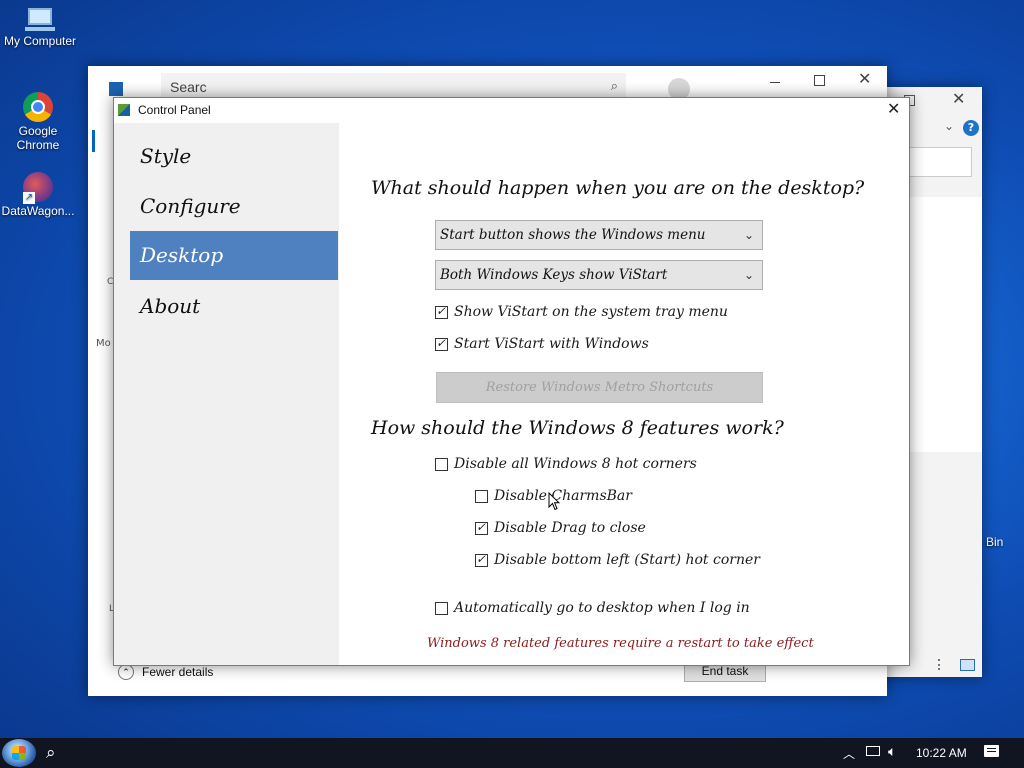 The width and height of the screenshot is (1024, 768). Describe the element at coordinates (441, 608) in the screenshot. I see `auto-desktop-checkbox` at that location.